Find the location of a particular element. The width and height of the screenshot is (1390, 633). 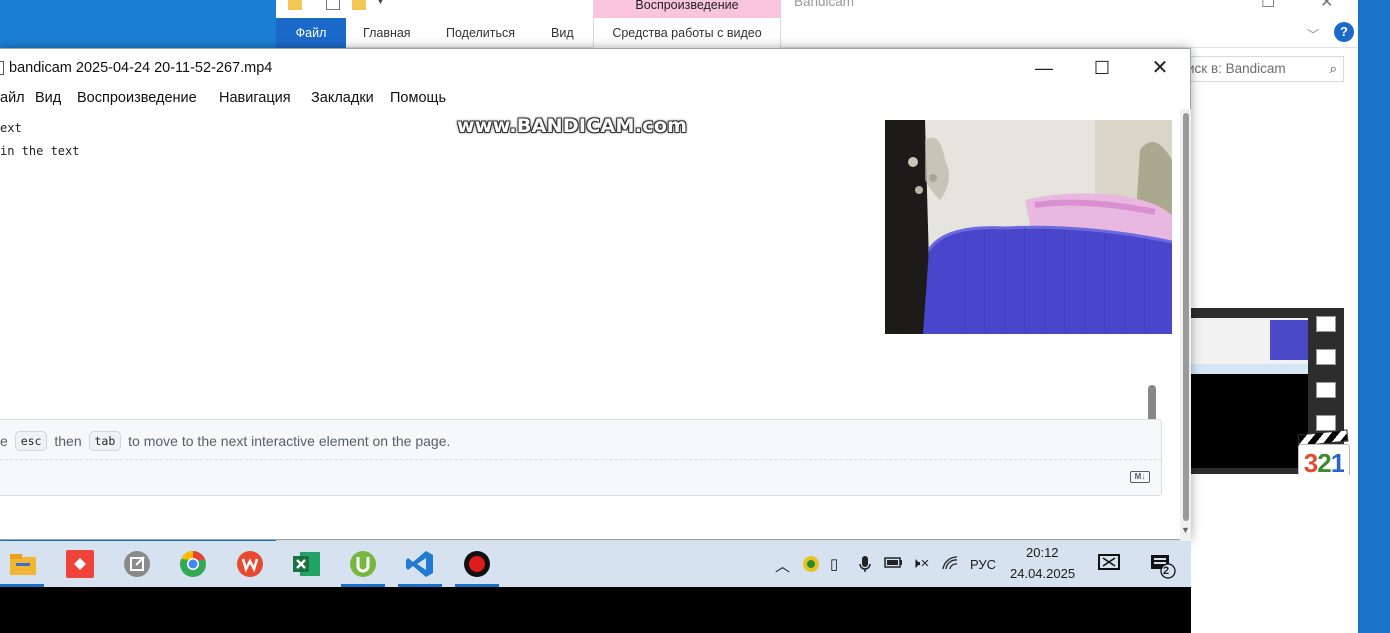

file-explorer-icon is located at coordinates (23, 564).